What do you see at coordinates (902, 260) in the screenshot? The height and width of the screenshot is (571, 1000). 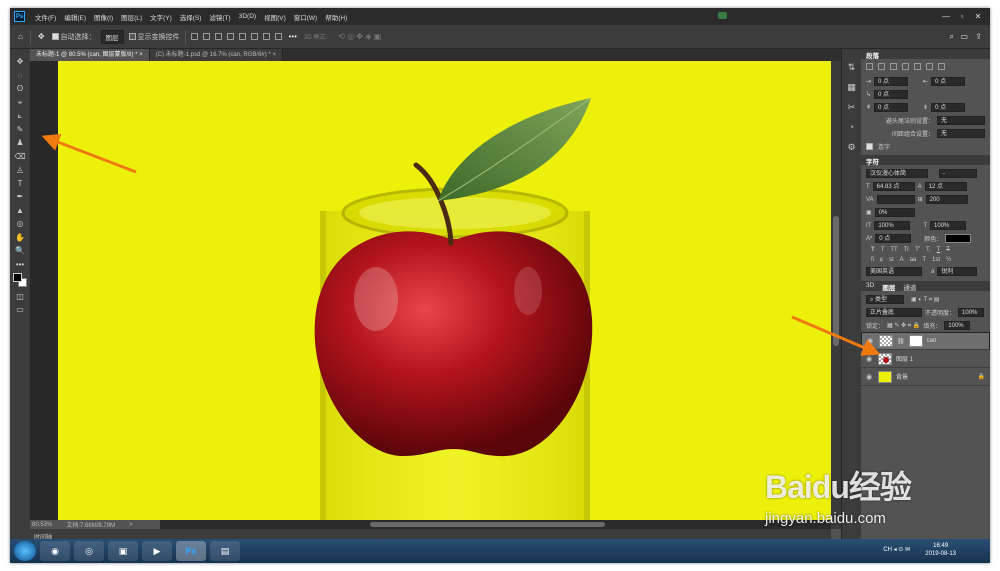 I see `swash-icon: A` at bounding box center [902, 260].